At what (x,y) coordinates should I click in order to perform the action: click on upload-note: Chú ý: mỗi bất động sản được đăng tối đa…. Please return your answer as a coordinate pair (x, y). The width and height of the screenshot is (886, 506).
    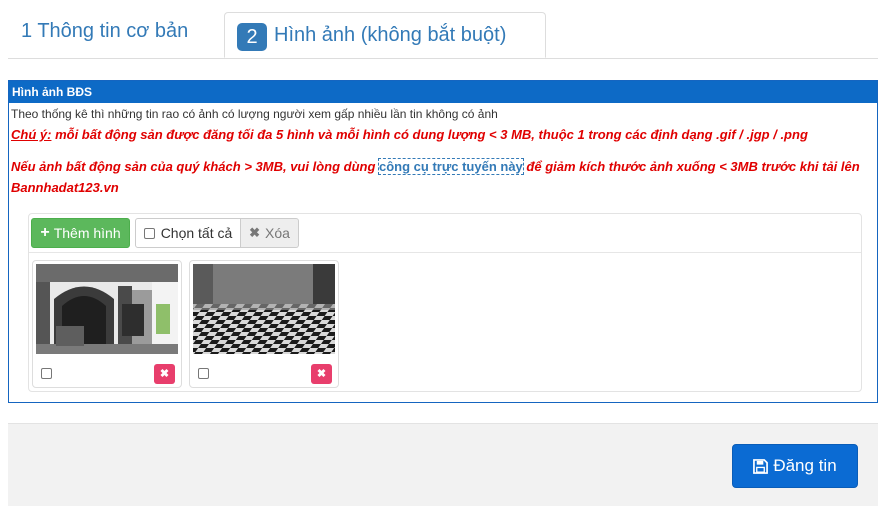
    Looking at the image, I should click on (409, 134).